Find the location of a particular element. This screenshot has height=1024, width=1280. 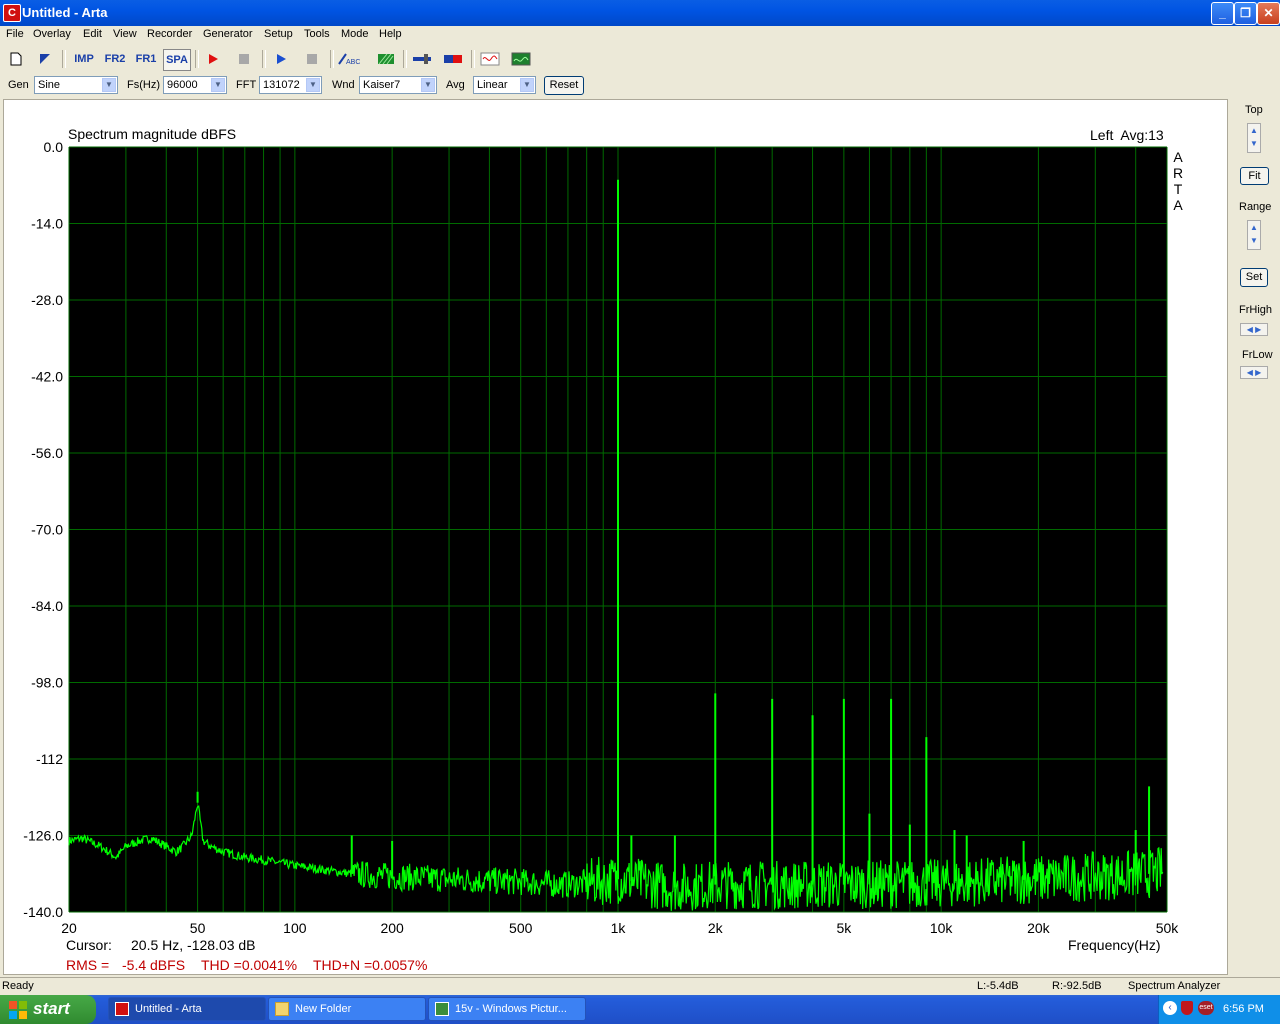

generator-stop-icon is located at coordinates (312, 59).